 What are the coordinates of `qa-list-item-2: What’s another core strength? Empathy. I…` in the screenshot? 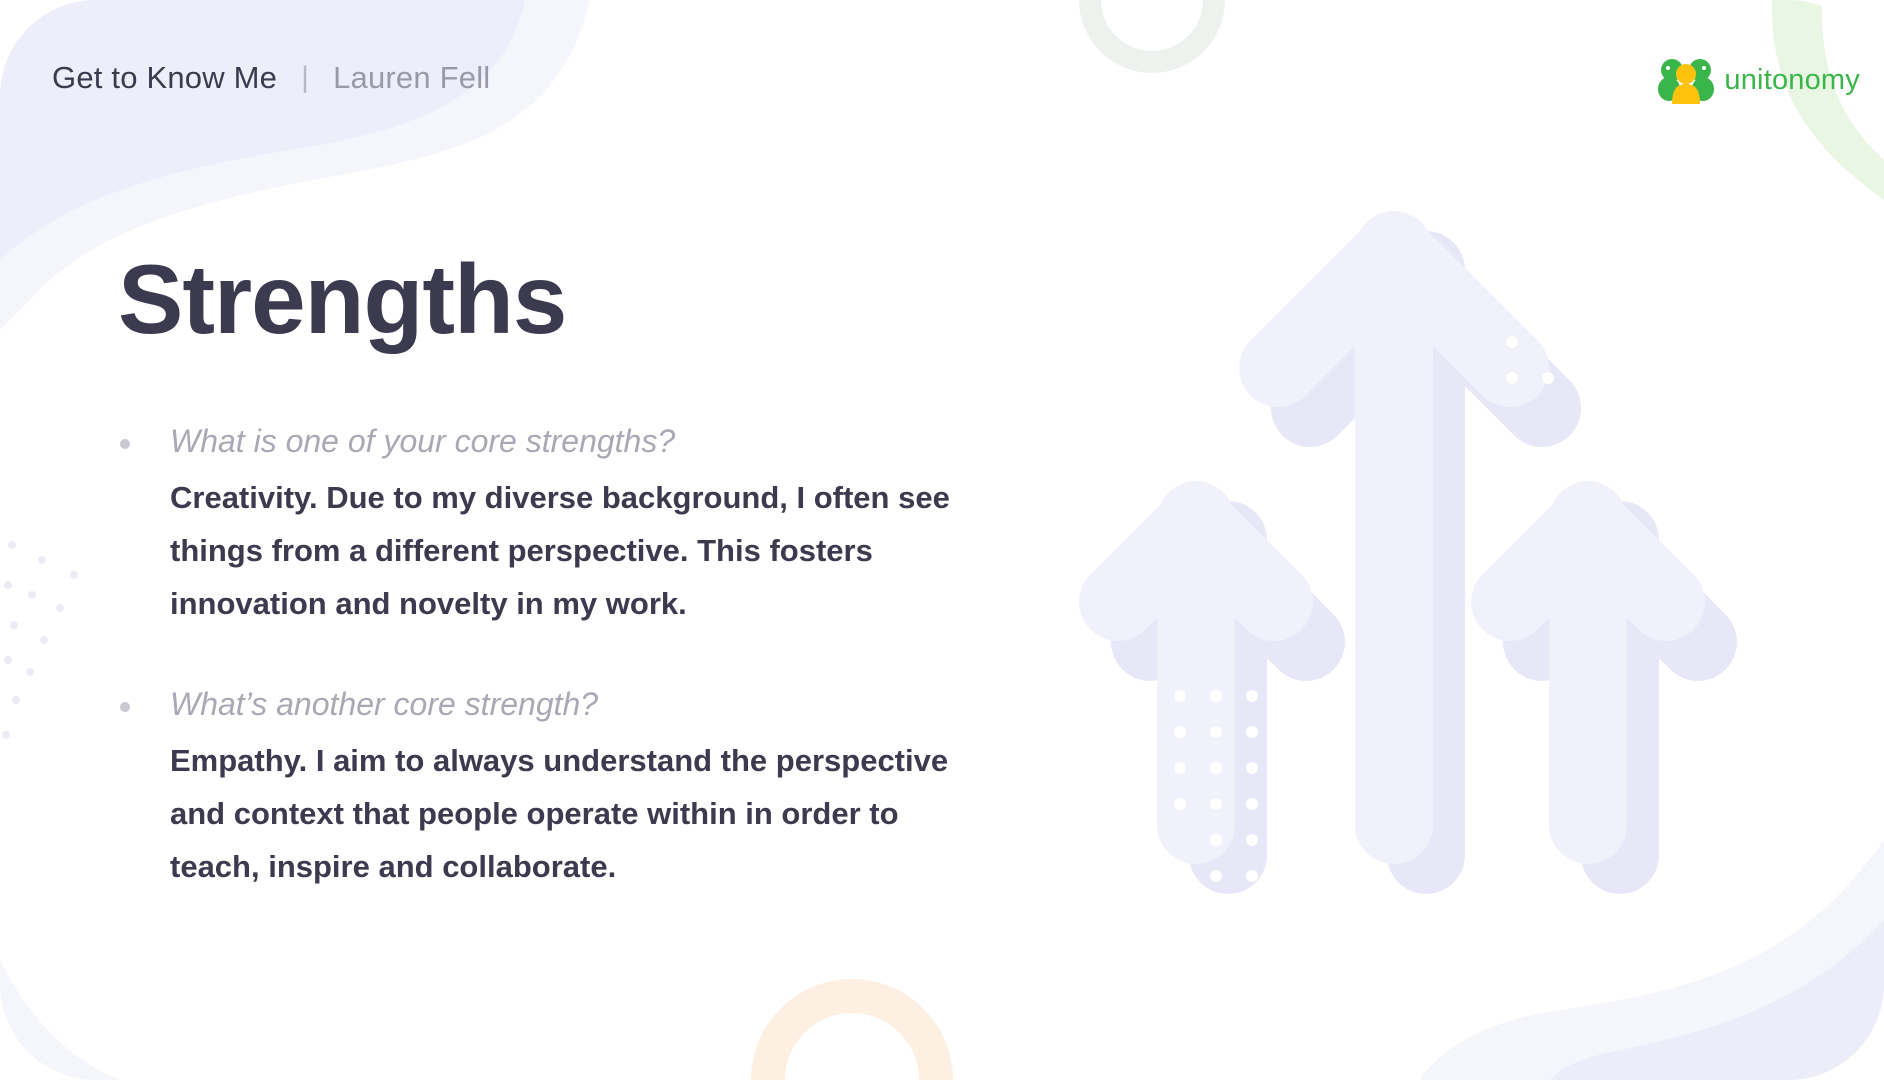 It's located at (540, 788).